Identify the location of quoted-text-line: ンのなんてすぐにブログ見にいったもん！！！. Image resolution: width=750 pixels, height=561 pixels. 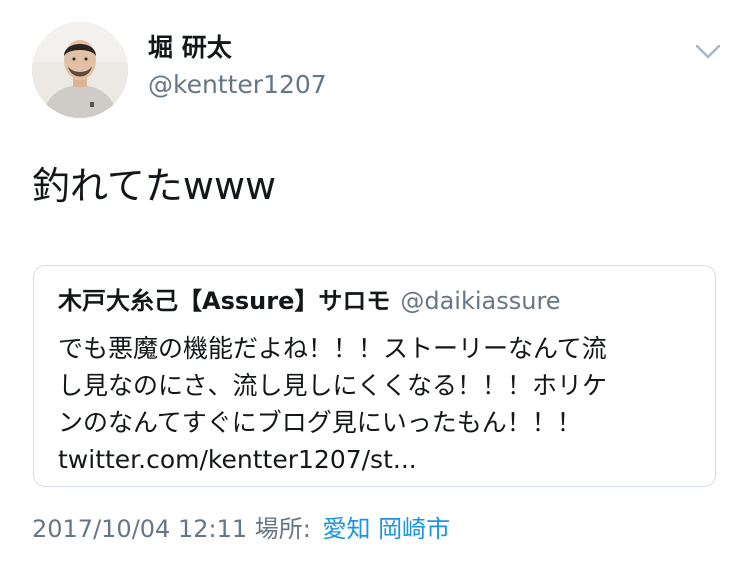
(320, 422).